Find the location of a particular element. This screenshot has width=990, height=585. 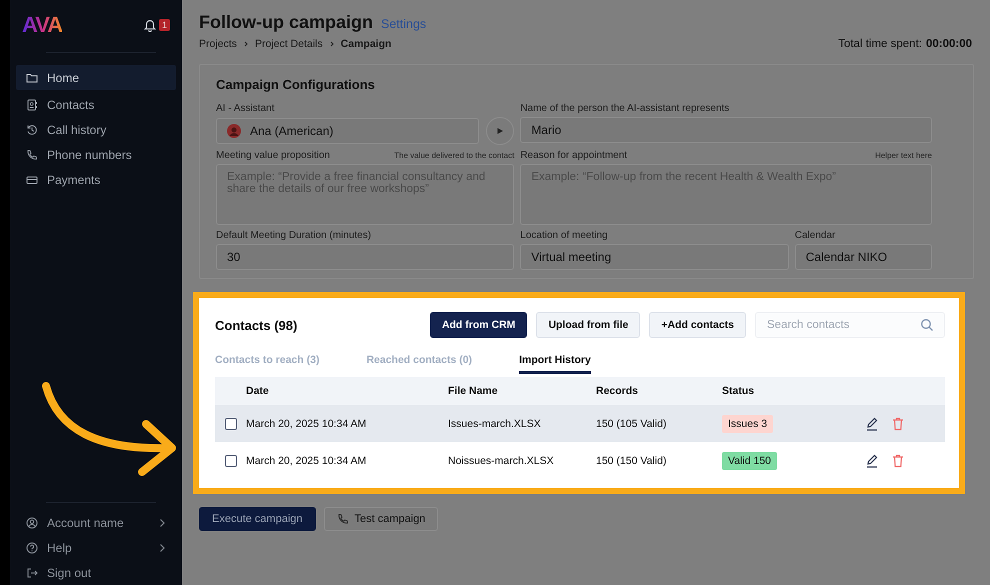

input-field: Virtual meeting is located at coordinates (654, 257).